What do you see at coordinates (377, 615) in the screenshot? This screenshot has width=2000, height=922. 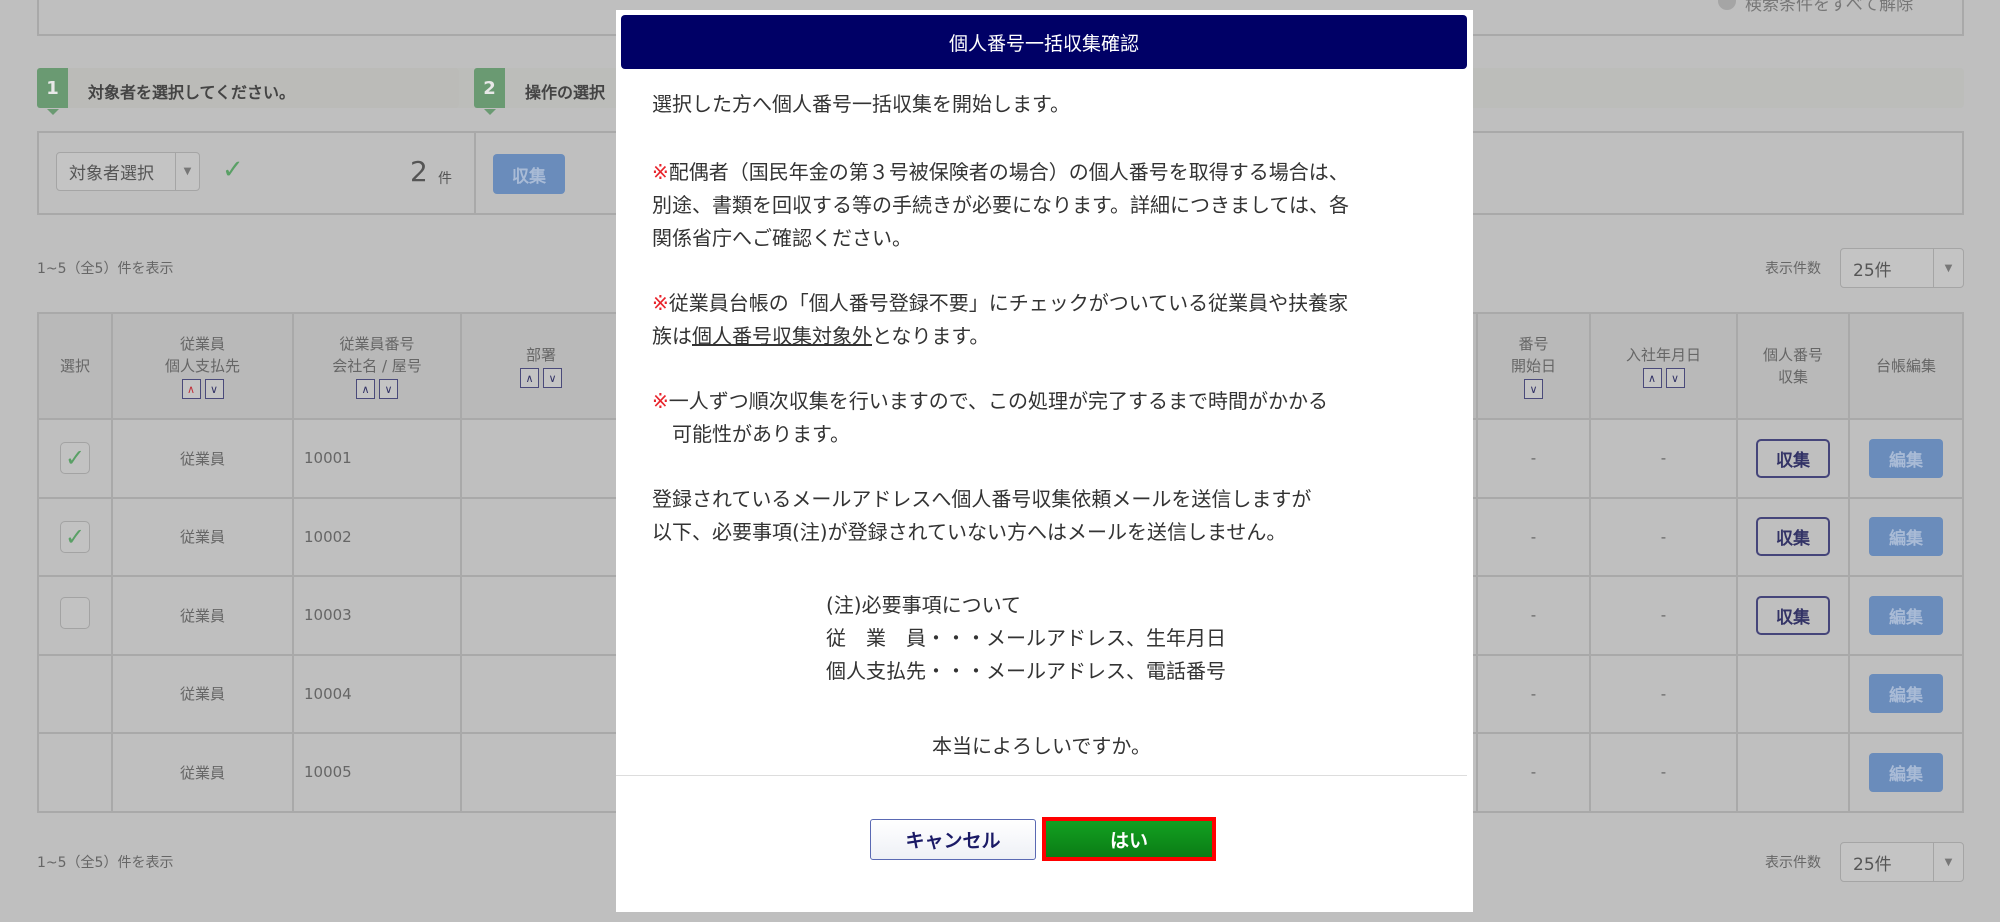 I see `cell-number: 10003` at bounding box center [377, 615].